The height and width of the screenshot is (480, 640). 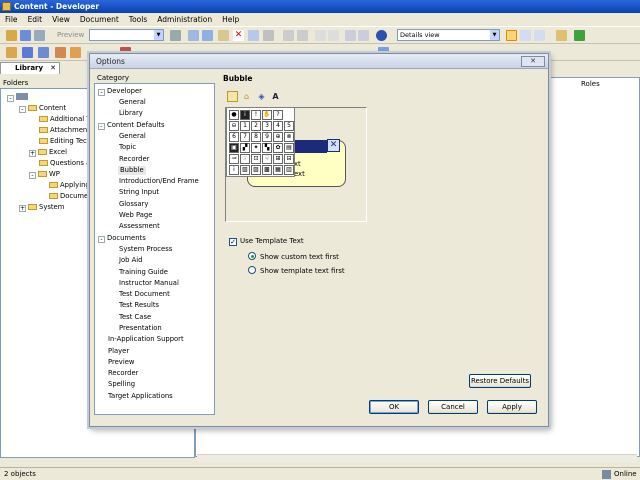 I want to click on category-item: Target Applications, so click(x=140, y=396).